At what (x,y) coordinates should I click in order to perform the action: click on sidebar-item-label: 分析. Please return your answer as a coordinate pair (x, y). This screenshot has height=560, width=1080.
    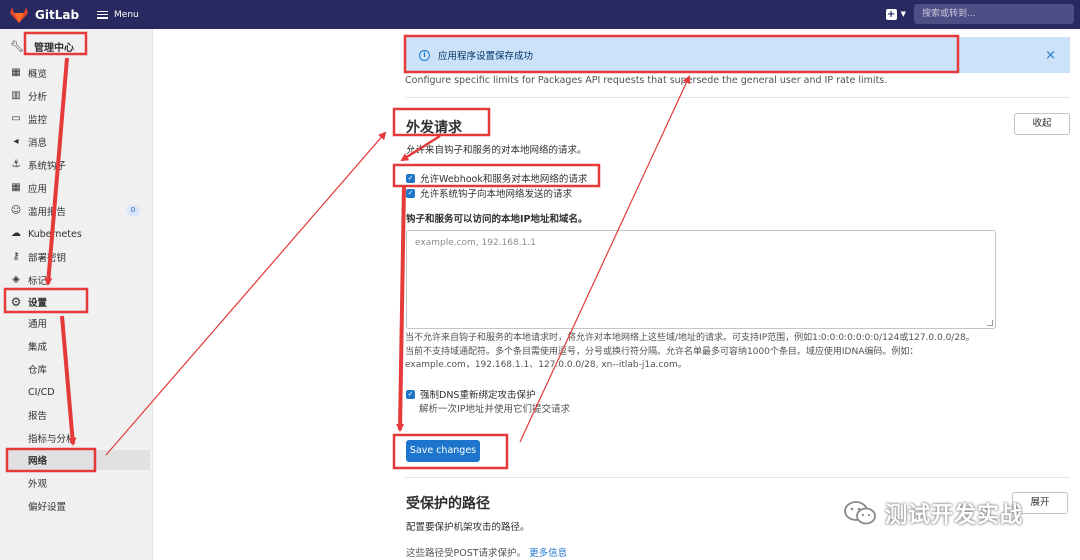
    Looking at the image, I should click on (38, 97).